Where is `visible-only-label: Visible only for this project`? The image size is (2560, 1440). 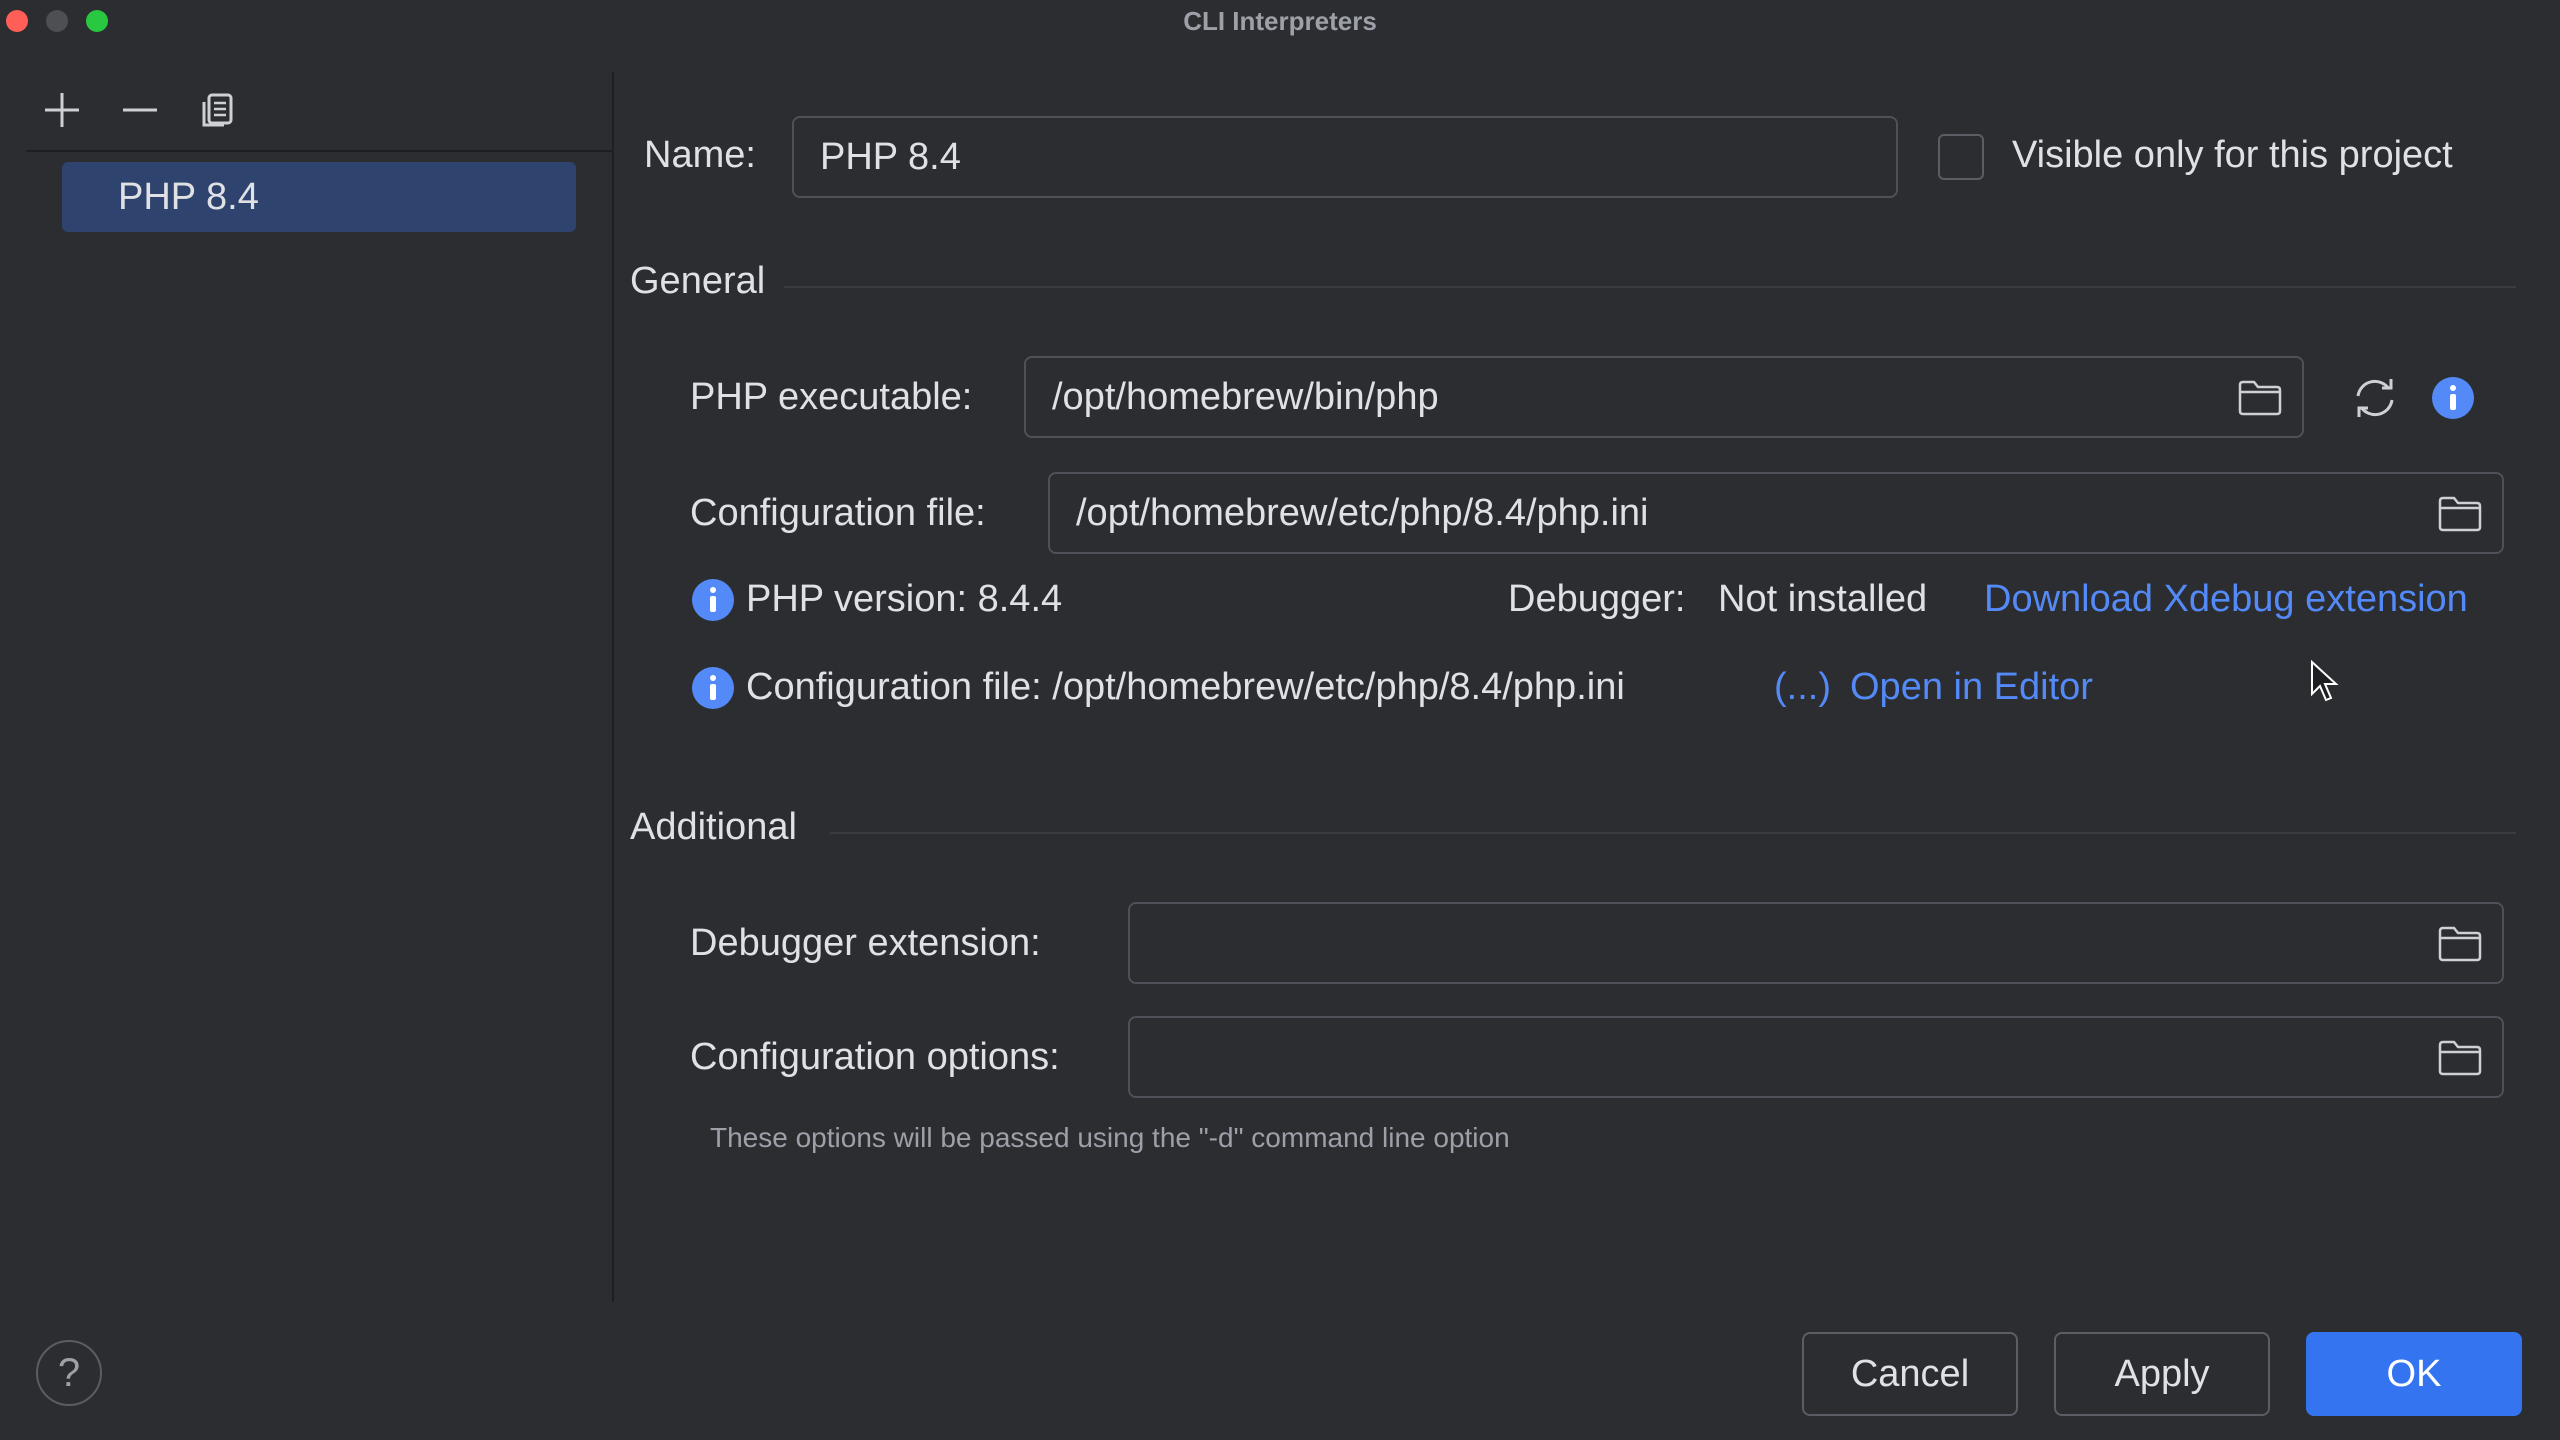
visible-only-label: Visible only for this project is located at coordinates (2232, 155).